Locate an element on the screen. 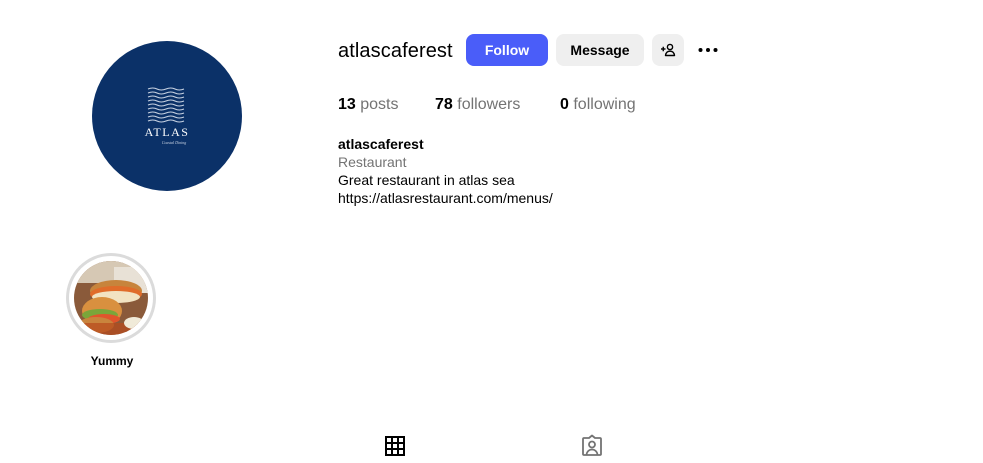 The width and height of the screenshot is (983, 463). more-horizontal-icon is located at coordinates (708, 50).